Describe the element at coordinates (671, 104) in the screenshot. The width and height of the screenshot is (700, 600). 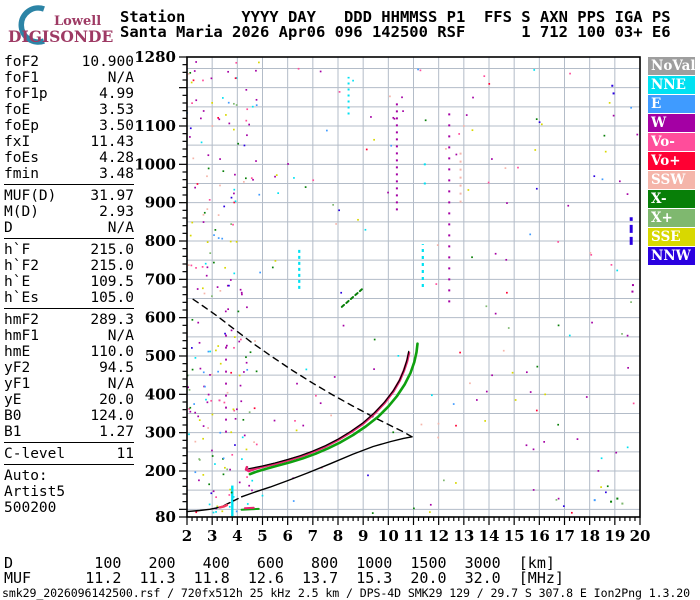
I see `legend-item-e: E` at that location.